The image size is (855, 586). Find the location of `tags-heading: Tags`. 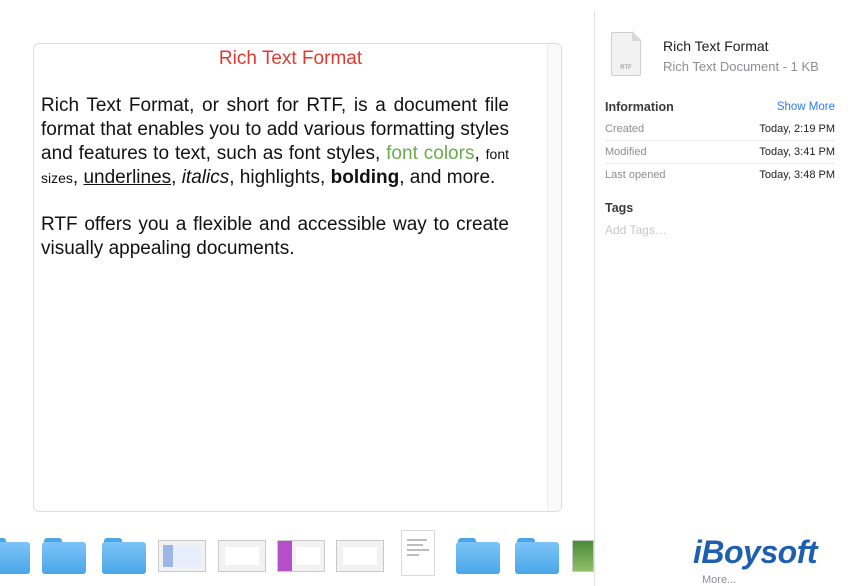

tags-heading: Tags is located at coordinates (619, 208).